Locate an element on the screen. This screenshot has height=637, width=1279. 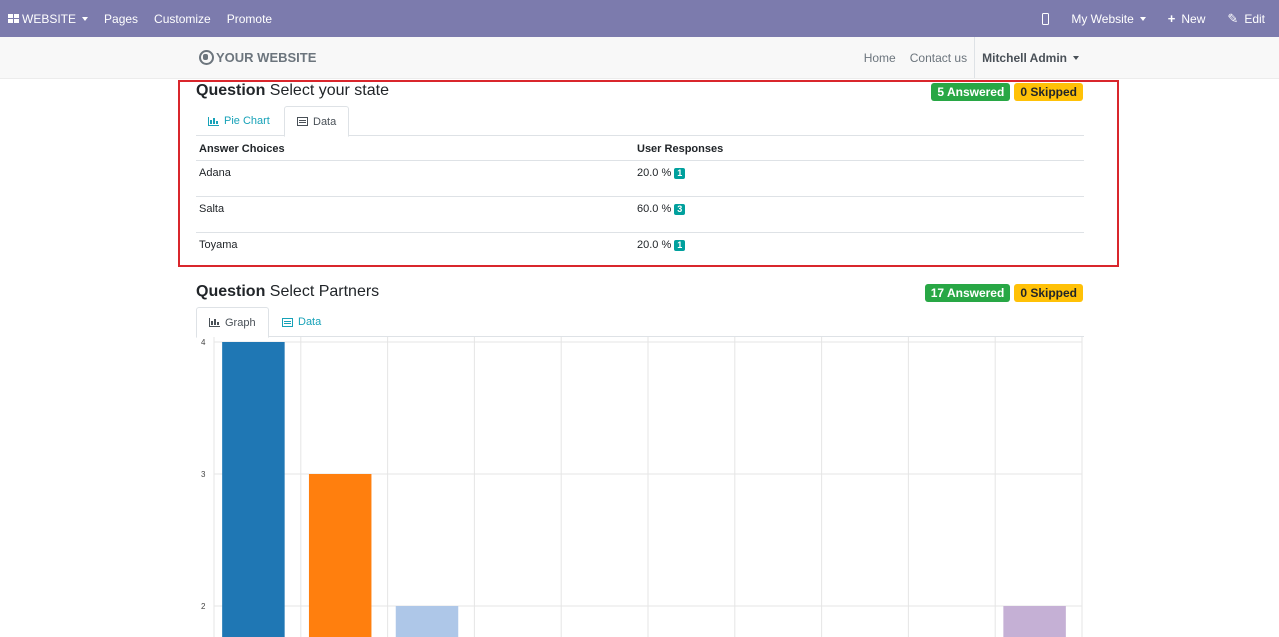
plus-icon: + is located at coordinates (1171, 18).